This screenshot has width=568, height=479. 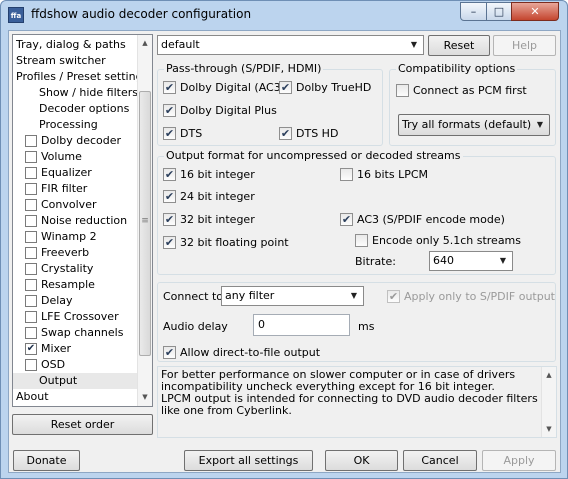 I want to click on sidebar-item: Freeverb, so click(x=75, y=253).